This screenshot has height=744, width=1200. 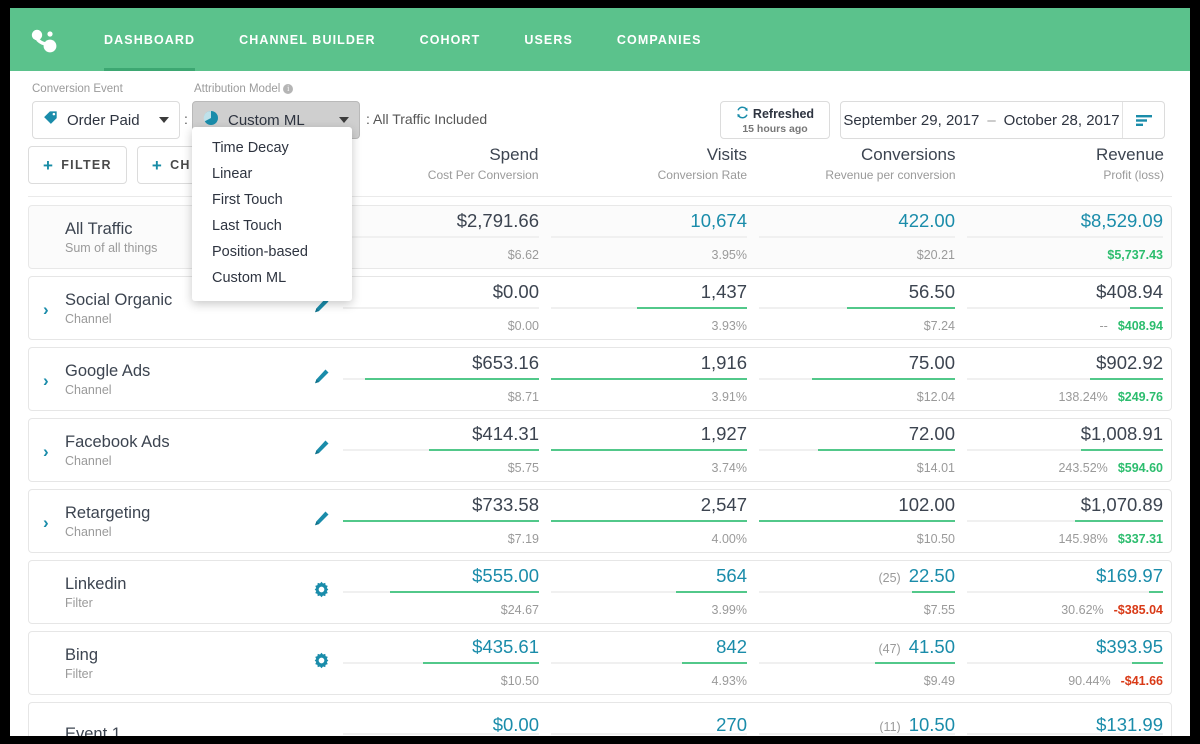 What do you see at coordinates (651, 450) in the screenshot?
I see `cell-visits: 1,927 3.74%` at bounding box center [651, 450].